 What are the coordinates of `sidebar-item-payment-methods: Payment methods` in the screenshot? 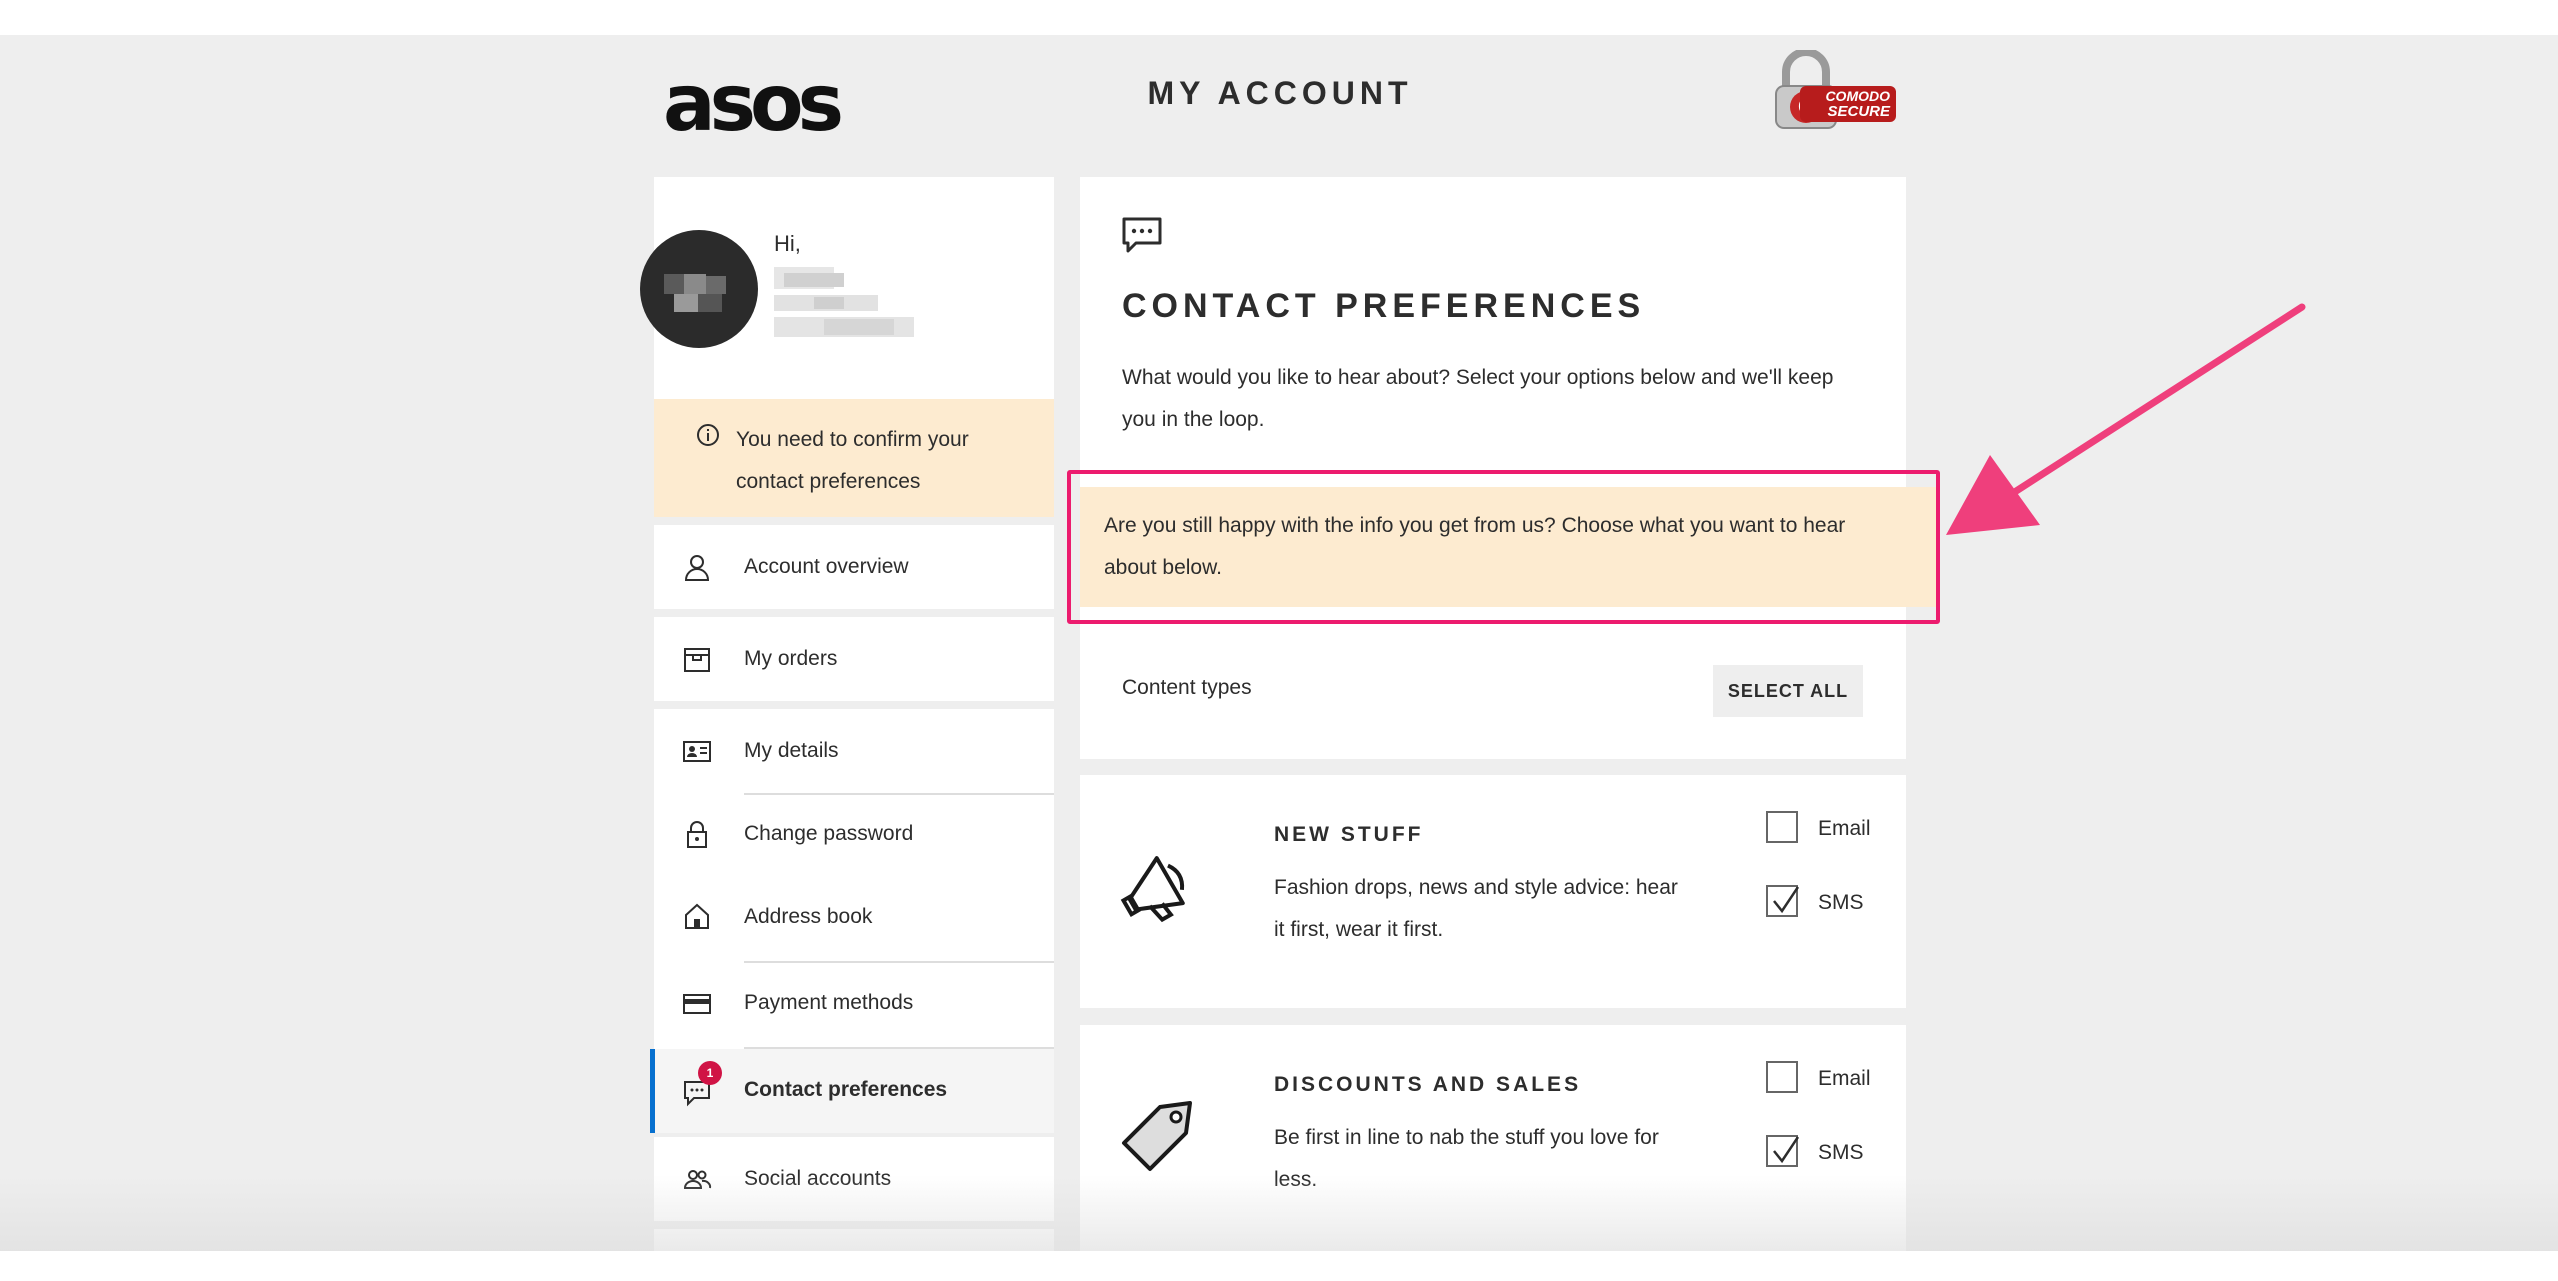 It's located at (854, 1005).